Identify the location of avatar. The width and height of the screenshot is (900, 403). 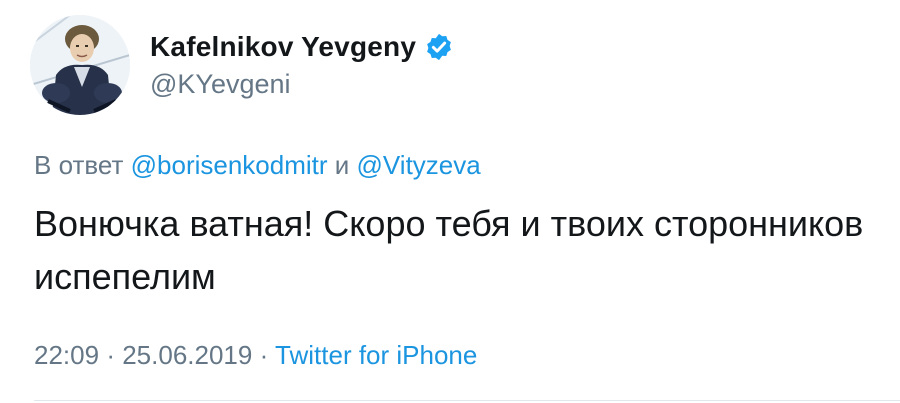
(80, 65).